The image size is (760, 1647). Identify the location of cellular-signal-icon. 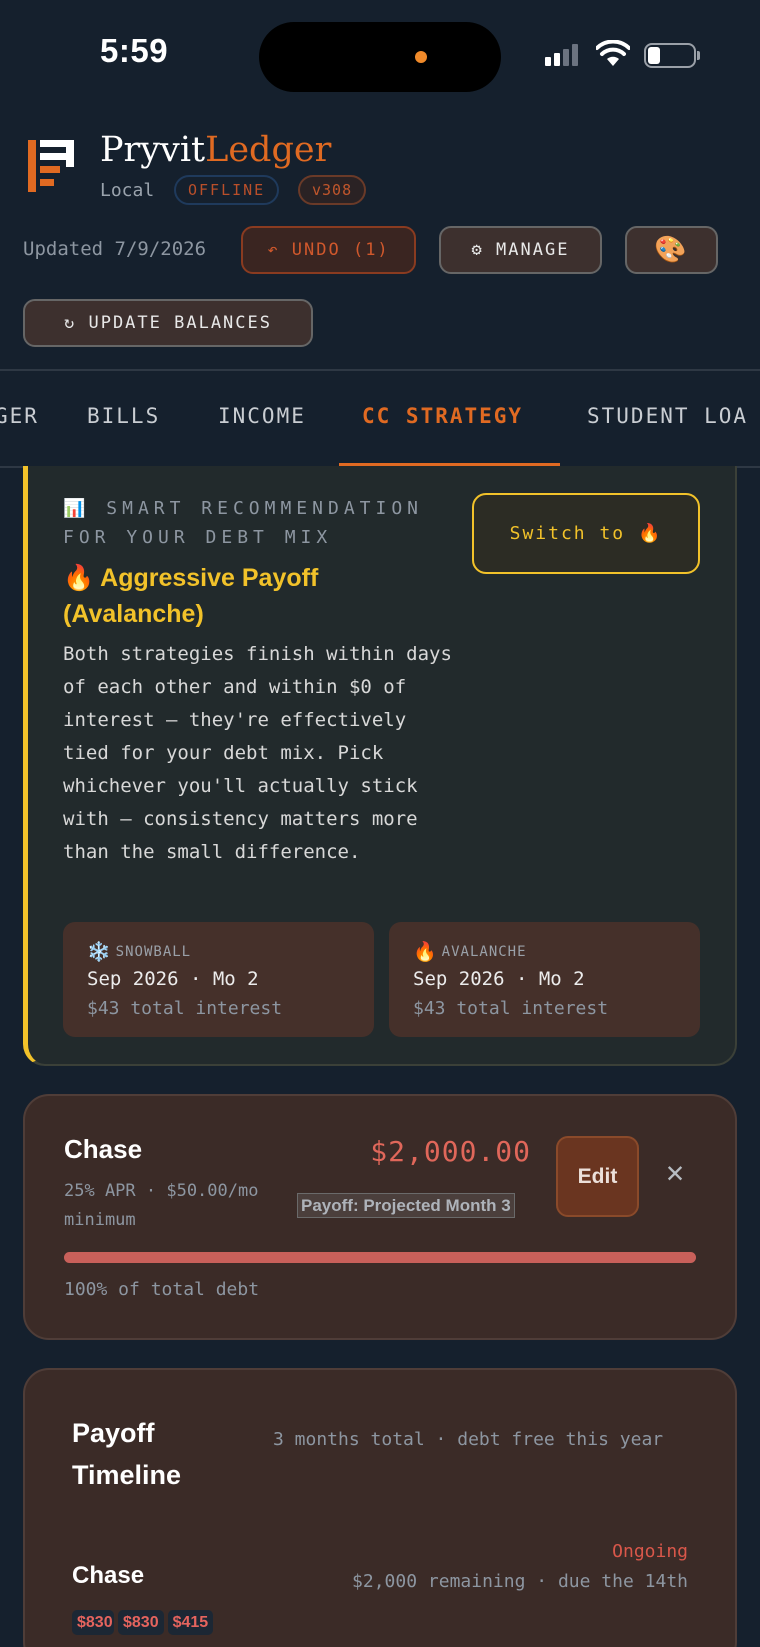
(561, 55).